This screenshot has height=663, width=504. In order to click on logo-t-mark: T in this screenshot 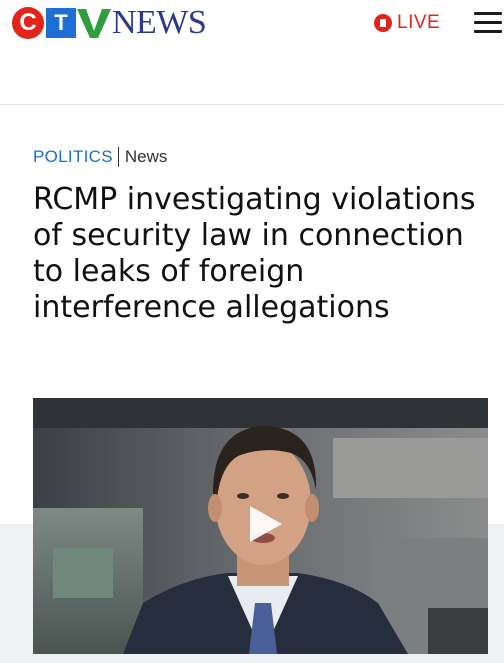, I will do `click(61, 23)`.